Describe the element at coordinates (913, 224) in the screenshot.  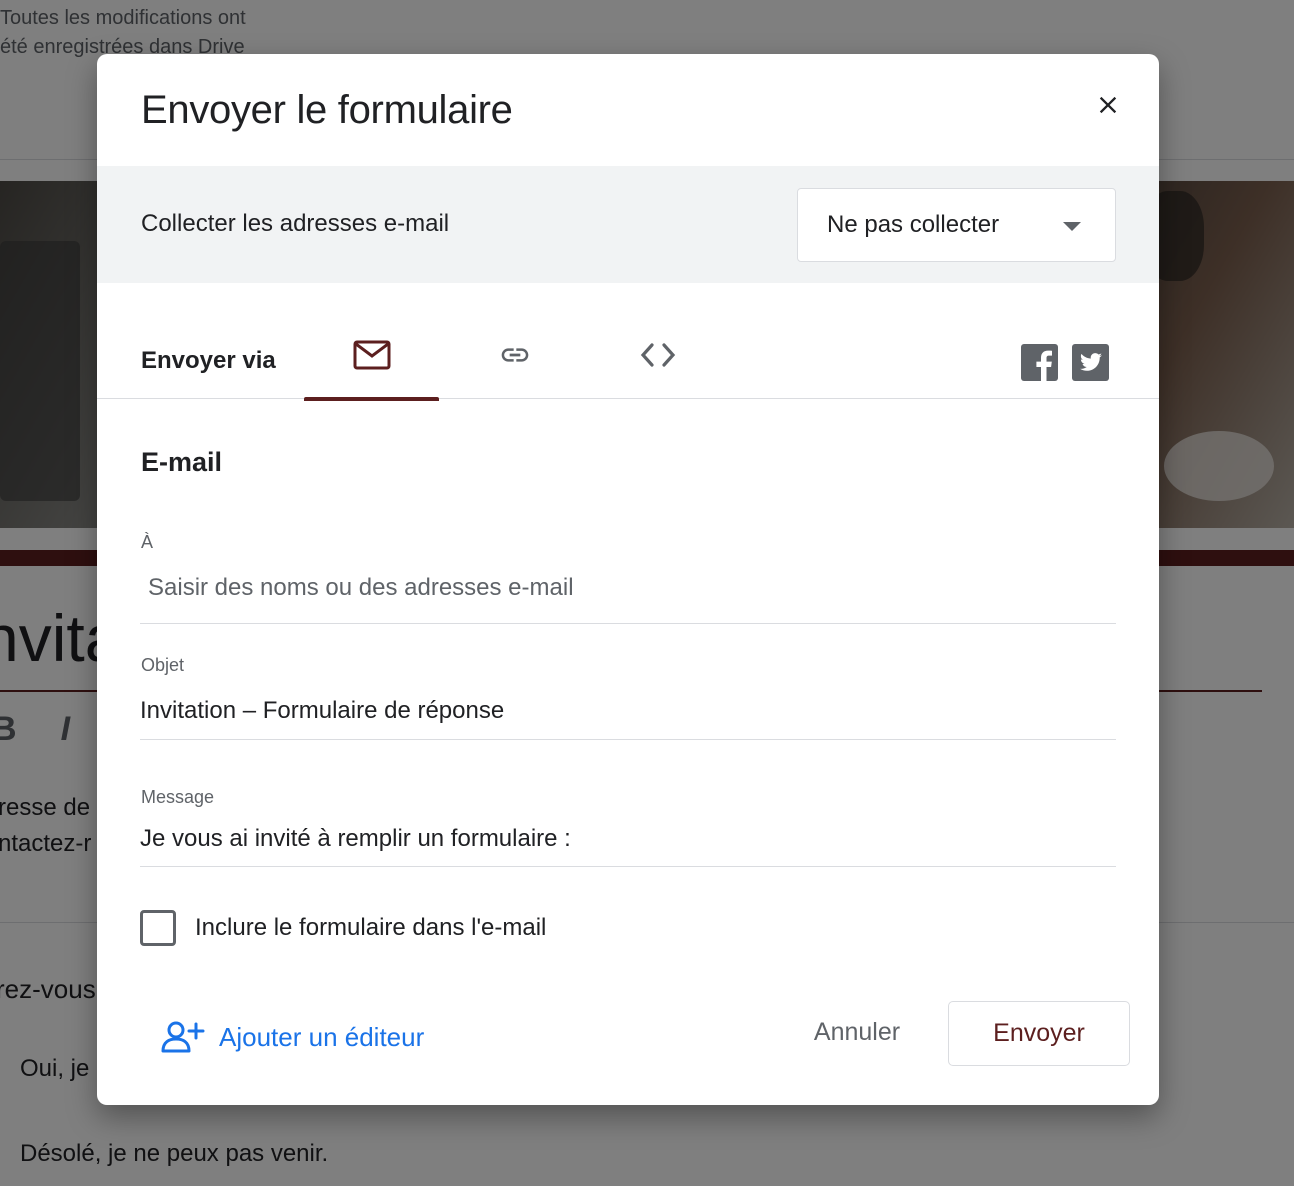
I see `collect-emails-selected: Ne pas collecter` at that location.